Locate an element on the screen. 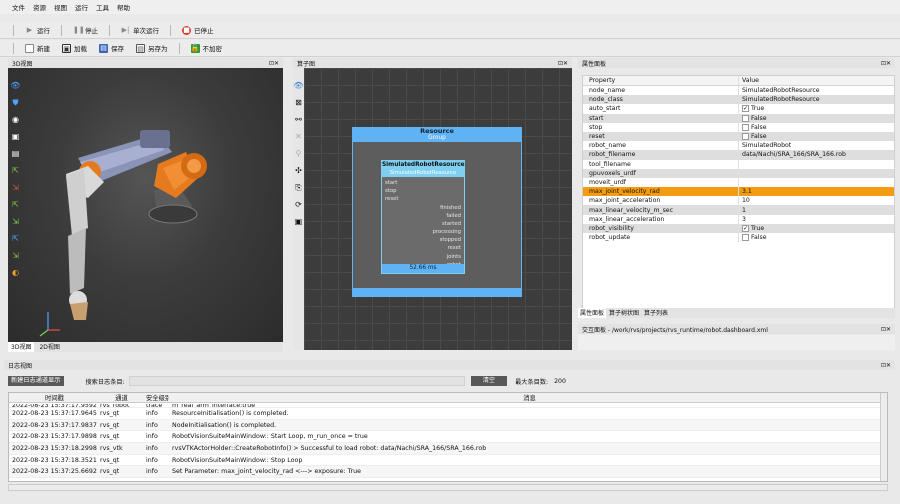  property-row: tool_filename is located at coordinates (738, 164).